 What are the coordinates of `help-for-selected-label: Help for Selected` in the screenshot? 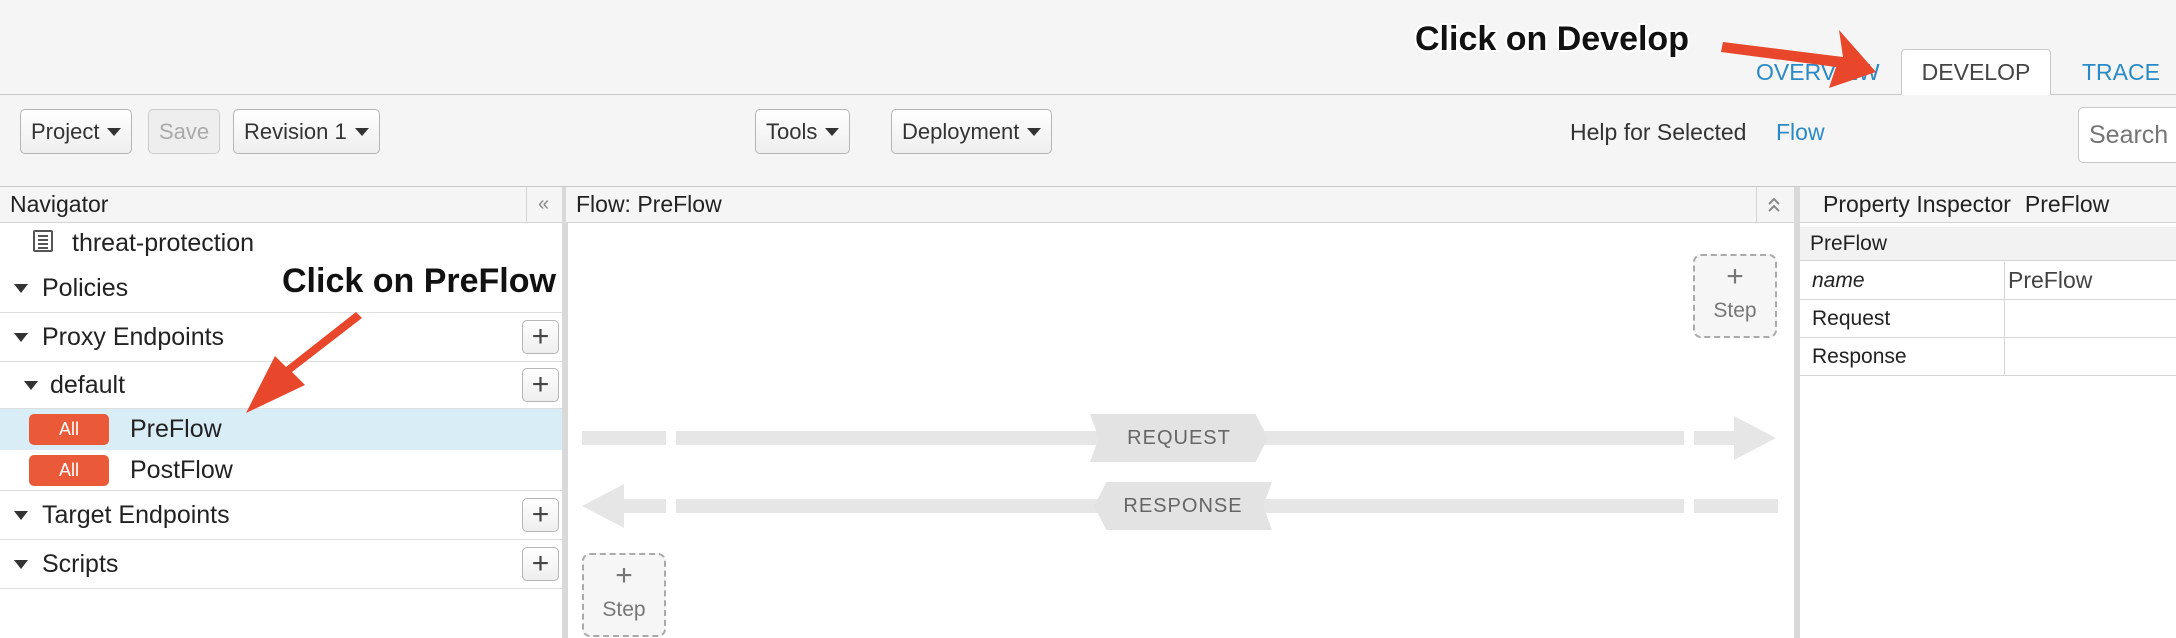 It's located at (1658, 132).